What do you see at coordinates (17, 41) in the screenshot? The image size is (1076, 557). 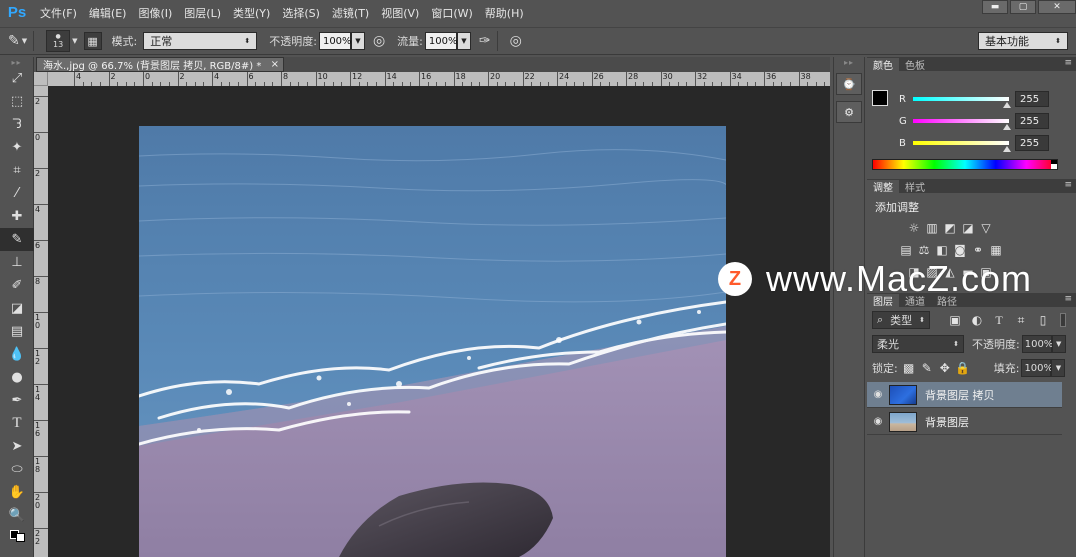 I see `tool-preset-picker: ✎ ▼` at bounding box center [17, 41].